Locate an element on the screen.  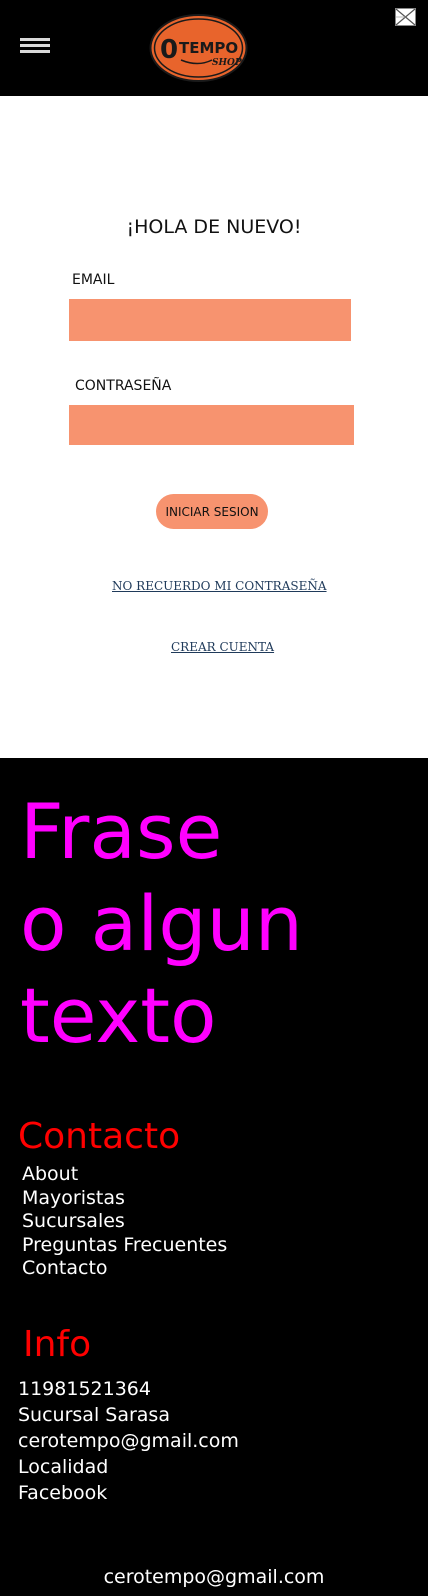
phrase-line: Frase is located at coordinates (121, 831).